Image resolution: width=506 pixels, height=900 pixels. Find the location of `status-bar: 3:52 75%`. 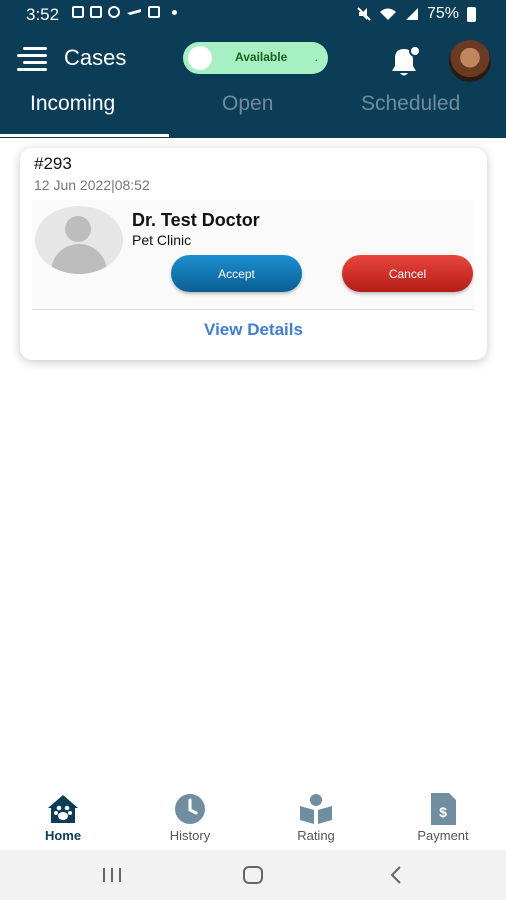

status-bar: 3:52 75% is located at coordinates (253, 14).